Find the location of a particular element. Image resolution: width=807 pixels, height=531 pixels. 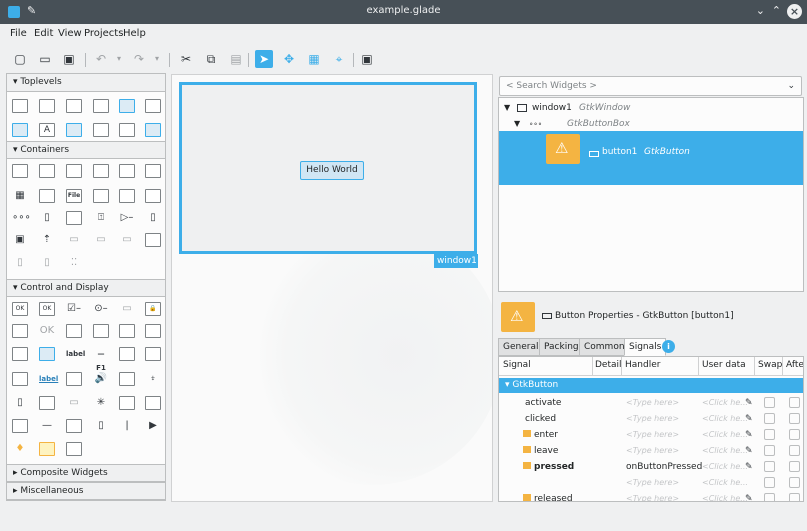

fixed-icon: ▯ is located at coordinates (47, 263).